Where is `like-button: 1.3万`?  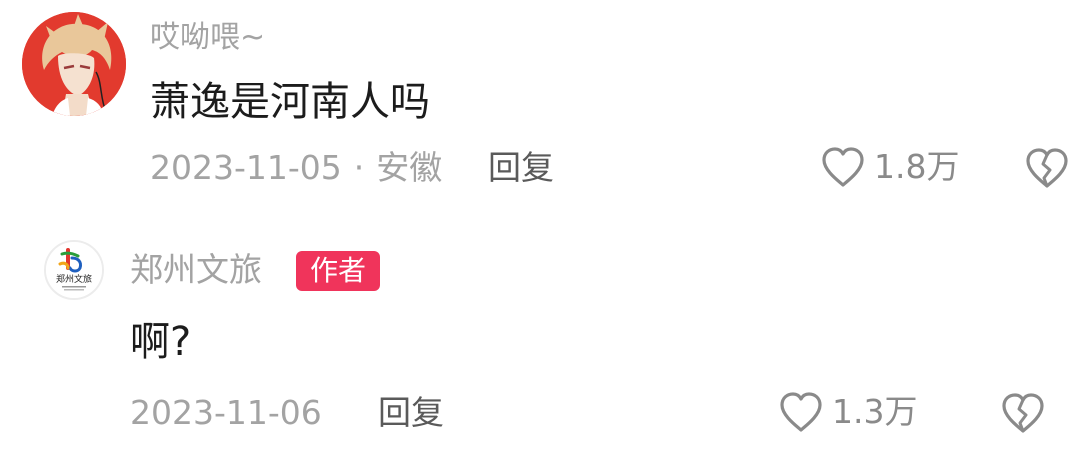
like-button: 1.3万 is located at coordinates (847, 412).